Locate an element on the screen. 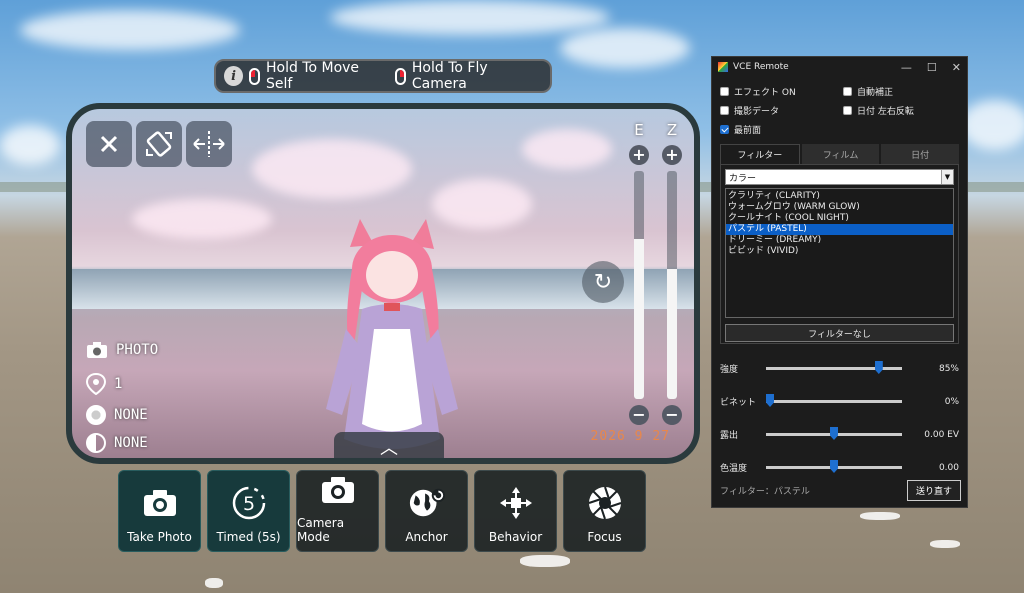  exposure-slider: E + − is located at coordinates (639, 273).